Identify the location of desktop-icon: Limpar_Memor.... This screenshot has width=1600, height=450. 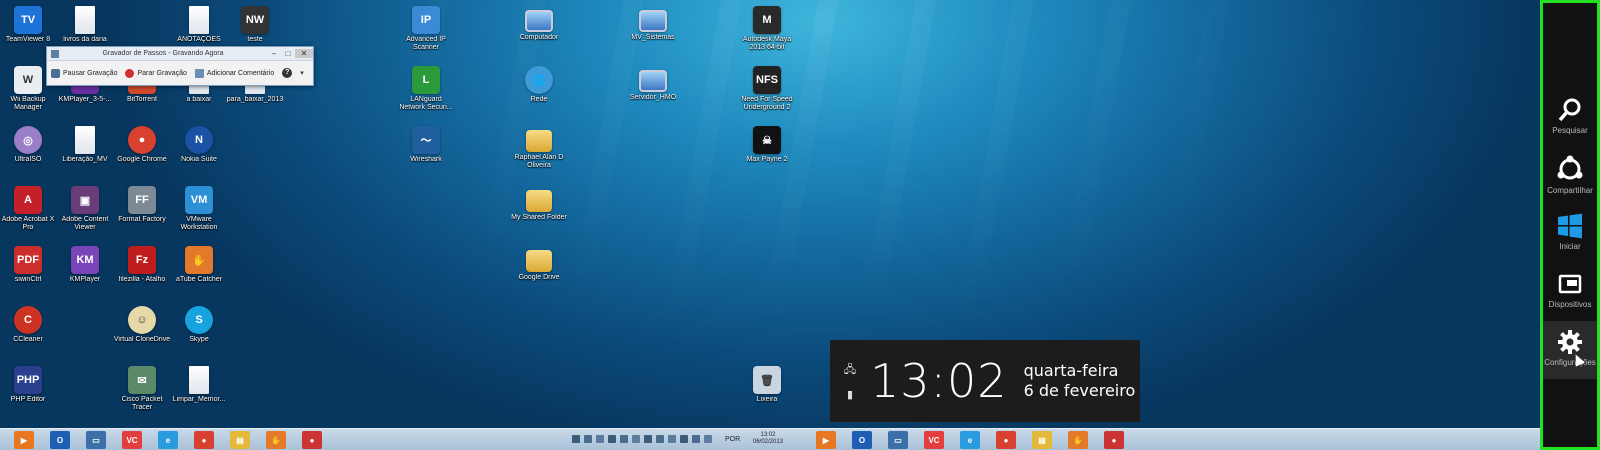
(199, 385).